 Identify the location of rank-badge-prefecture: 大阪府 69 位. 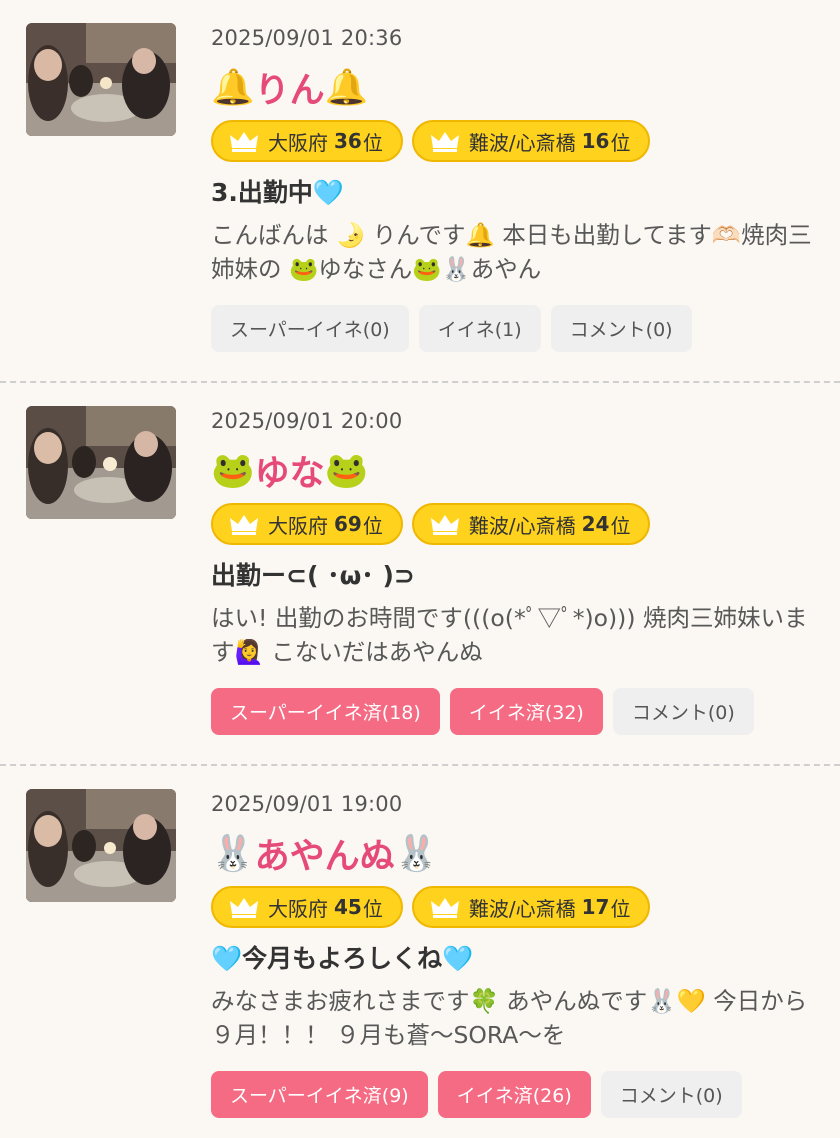
(307, 524).